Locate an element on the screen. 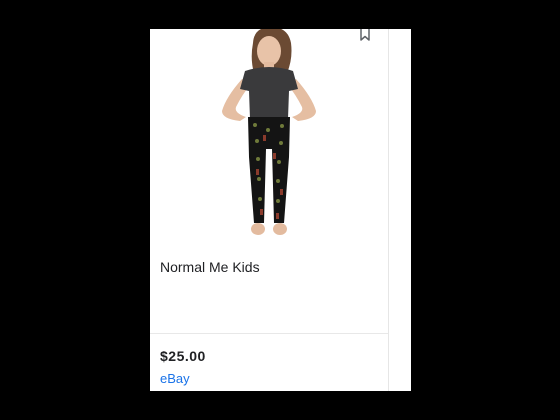 This screenshot has width=560, height=420. product-price: $25.00 is located at coordinates (183, 356).